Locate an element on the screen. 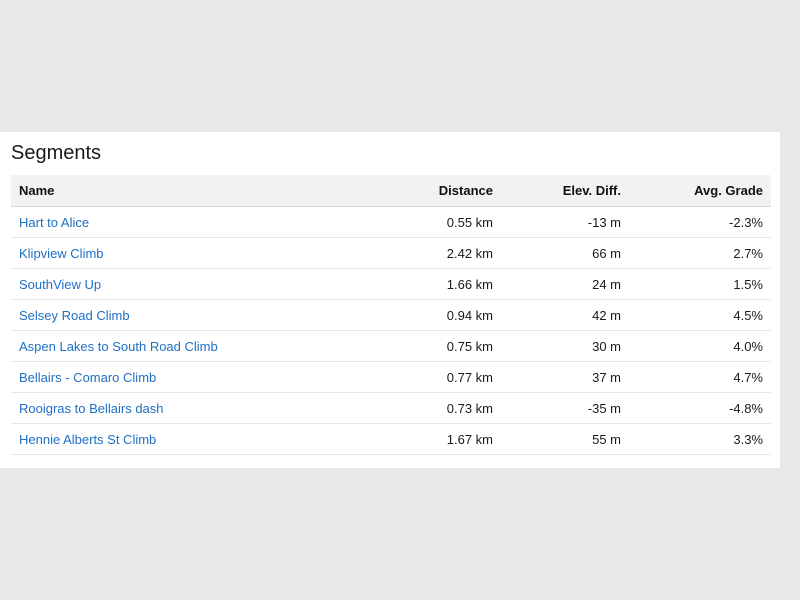 The width and height of the screenshot is (800, 600). table-row: SouthView Up 1.66 km 24 m 1.5% is located at coordinates (391, 284).